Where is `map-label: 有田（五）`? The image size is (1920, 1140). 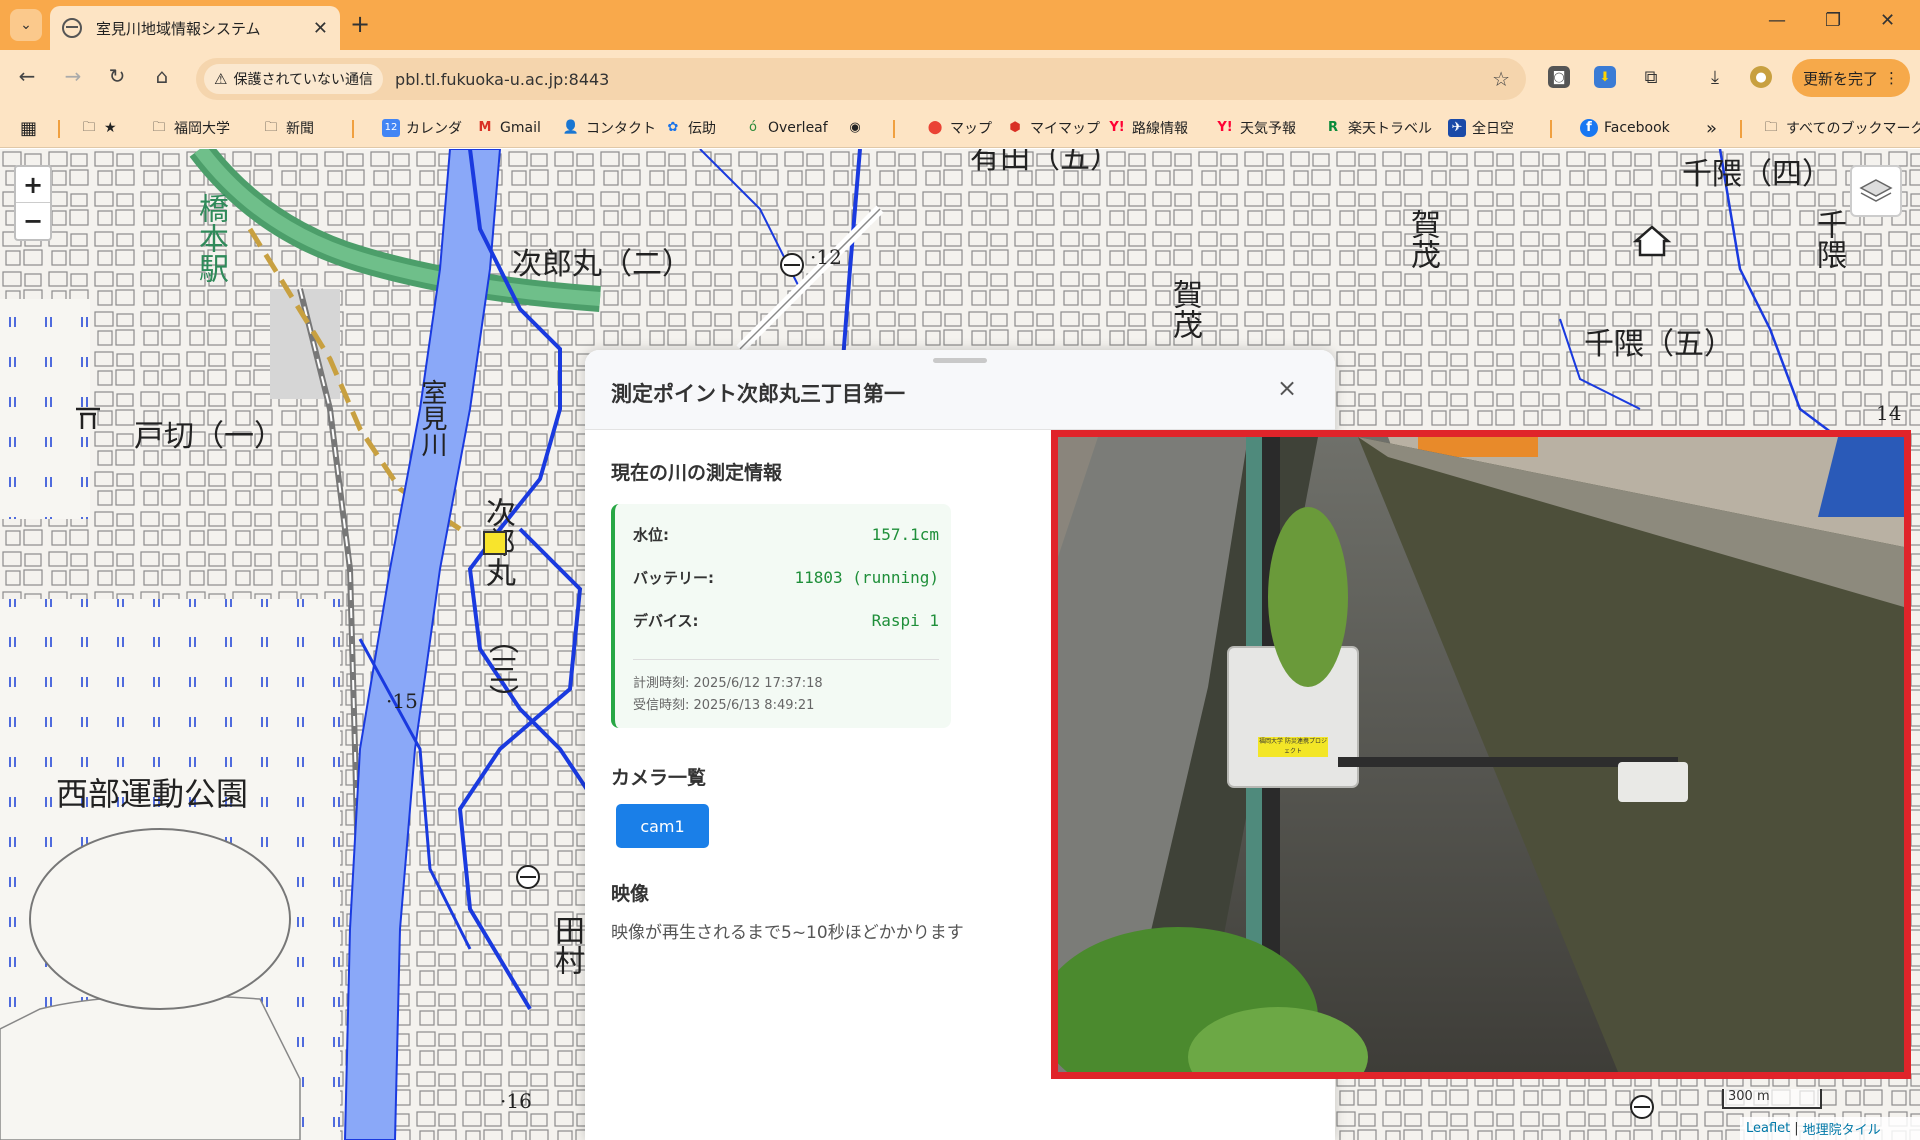 map-label: 有田（五） is located at coordinates (1045, 162).